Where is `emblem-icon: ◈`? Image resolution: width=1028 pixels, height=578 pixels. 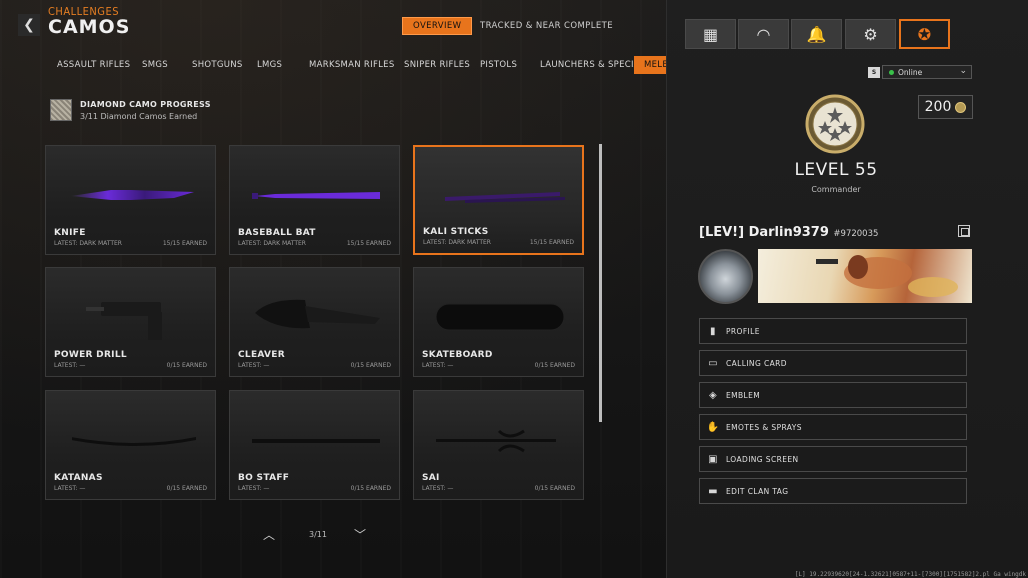
emblem-icon: ◈ is located at coordinates (713, 395).